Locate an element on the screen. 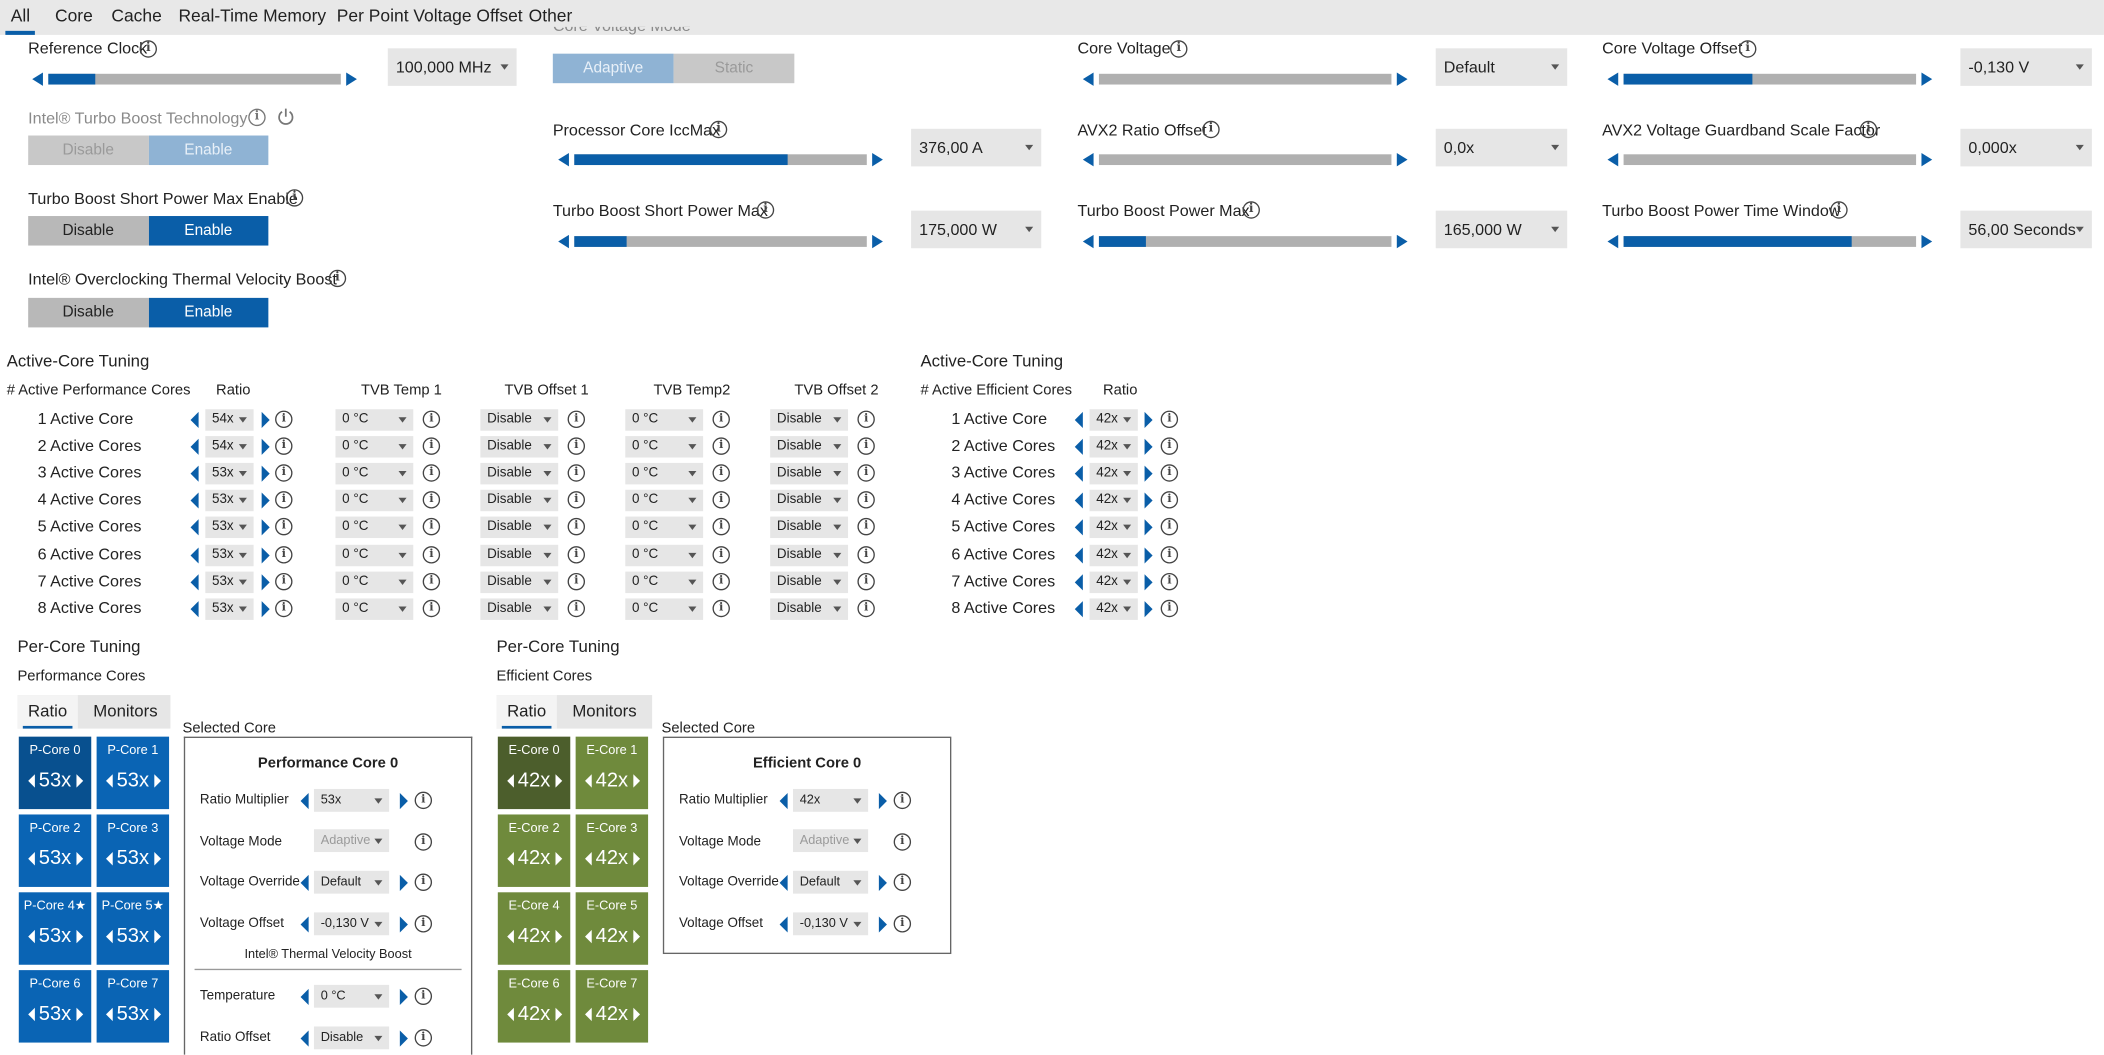 The image size is (2104, 1055). perf-ratio-dropdown: 53x is located at coordinates (351, 800).